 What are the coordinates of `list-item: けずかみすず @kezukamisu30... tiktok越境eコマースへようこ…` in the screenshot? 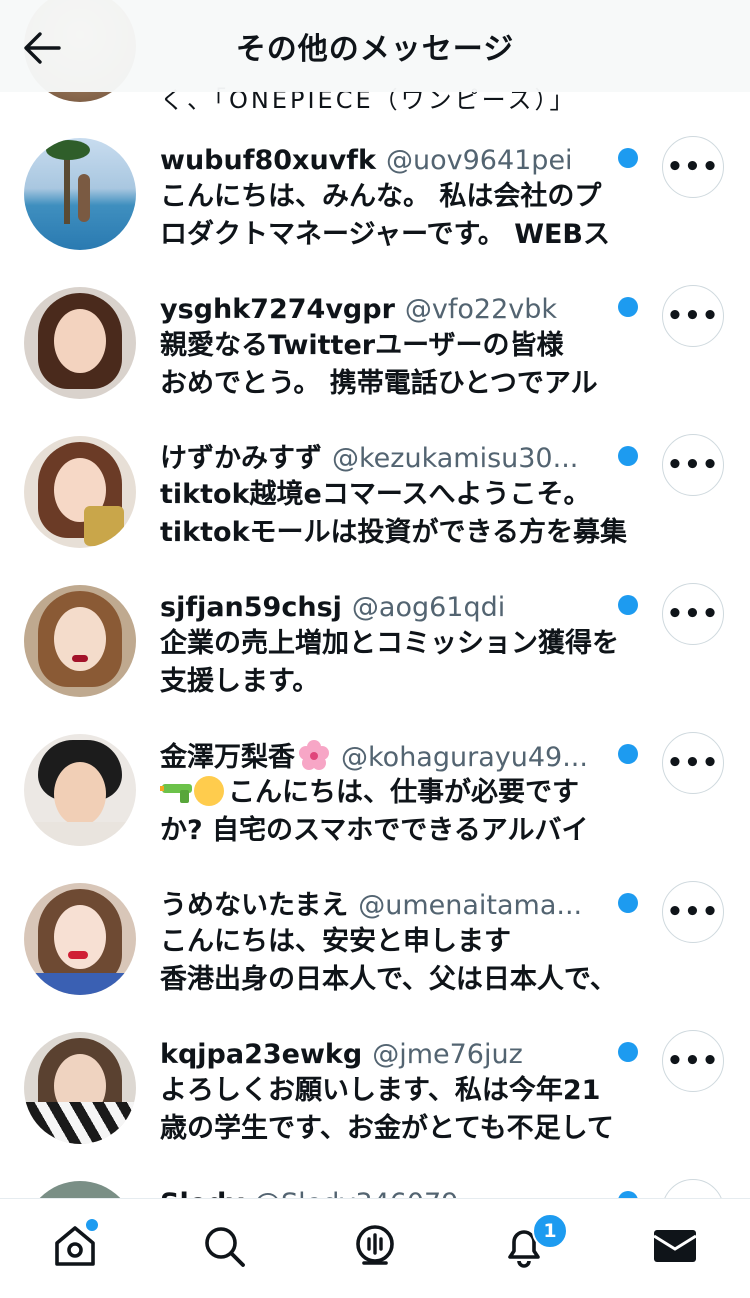 It's located at (375, 509).